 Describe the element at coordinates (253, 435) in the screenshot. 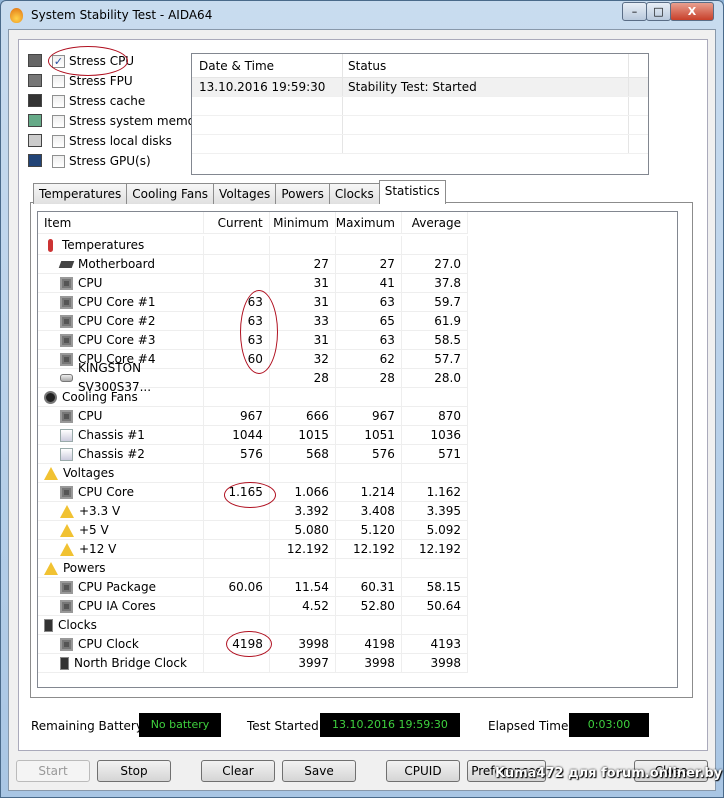

I see `table-row: Chassis #1 1044 1015 1051 1036` at that location.